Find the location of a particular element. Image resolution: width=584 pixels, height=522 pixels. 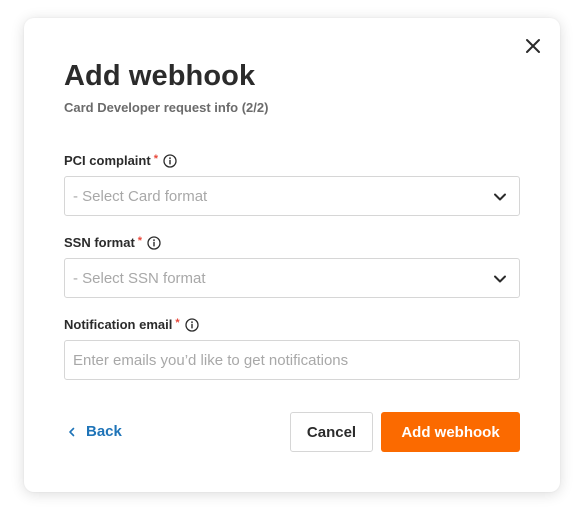

ssn-format-placeholder: - Select SSN format is located at coordinates (139, 278).